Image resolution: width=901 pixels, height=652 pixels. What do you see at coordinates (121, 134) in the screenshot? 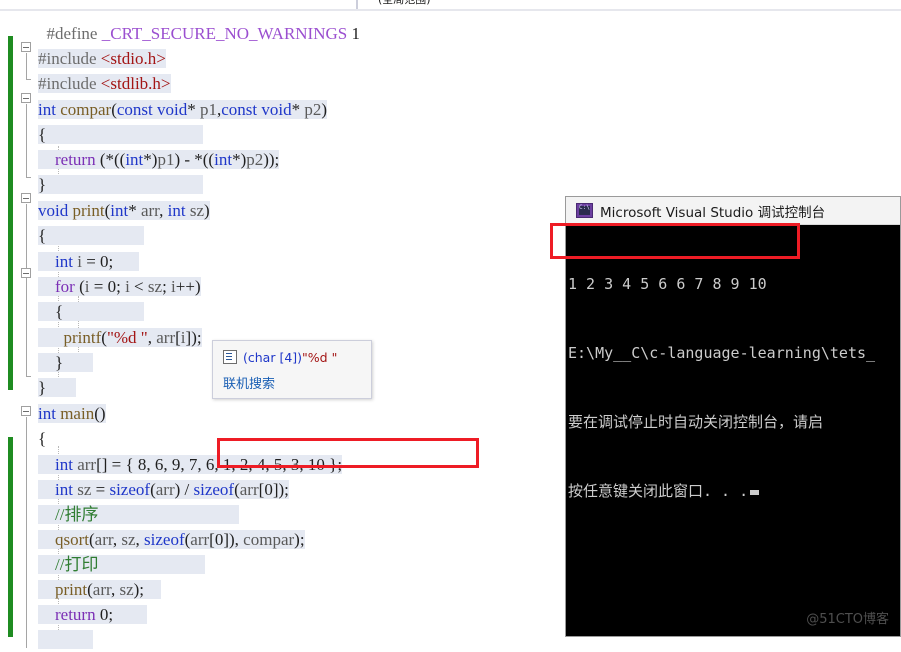
I see `code-line-compar-open-brace: {` at bounding box center [121, 134].